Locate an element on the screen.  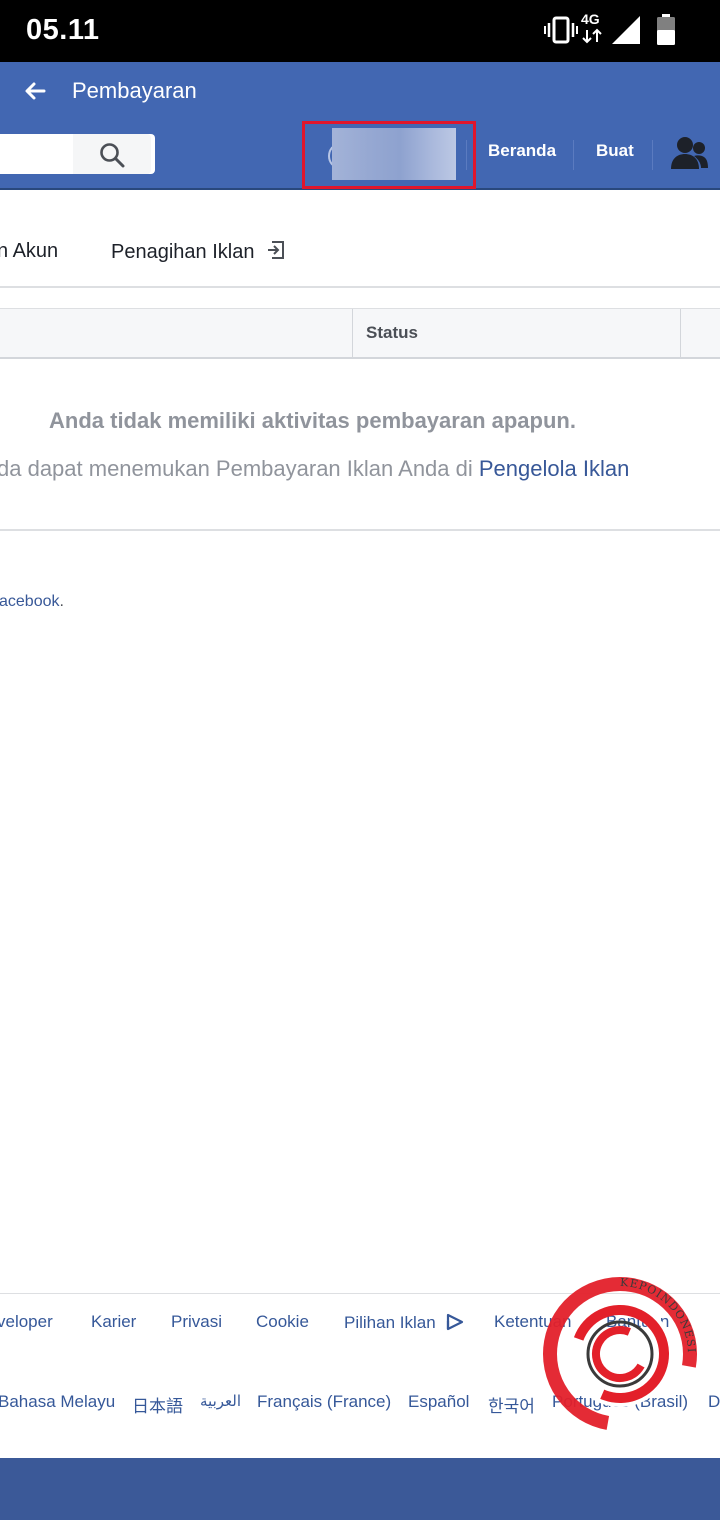
vibrate-icon is located at coordinates (561, 30).